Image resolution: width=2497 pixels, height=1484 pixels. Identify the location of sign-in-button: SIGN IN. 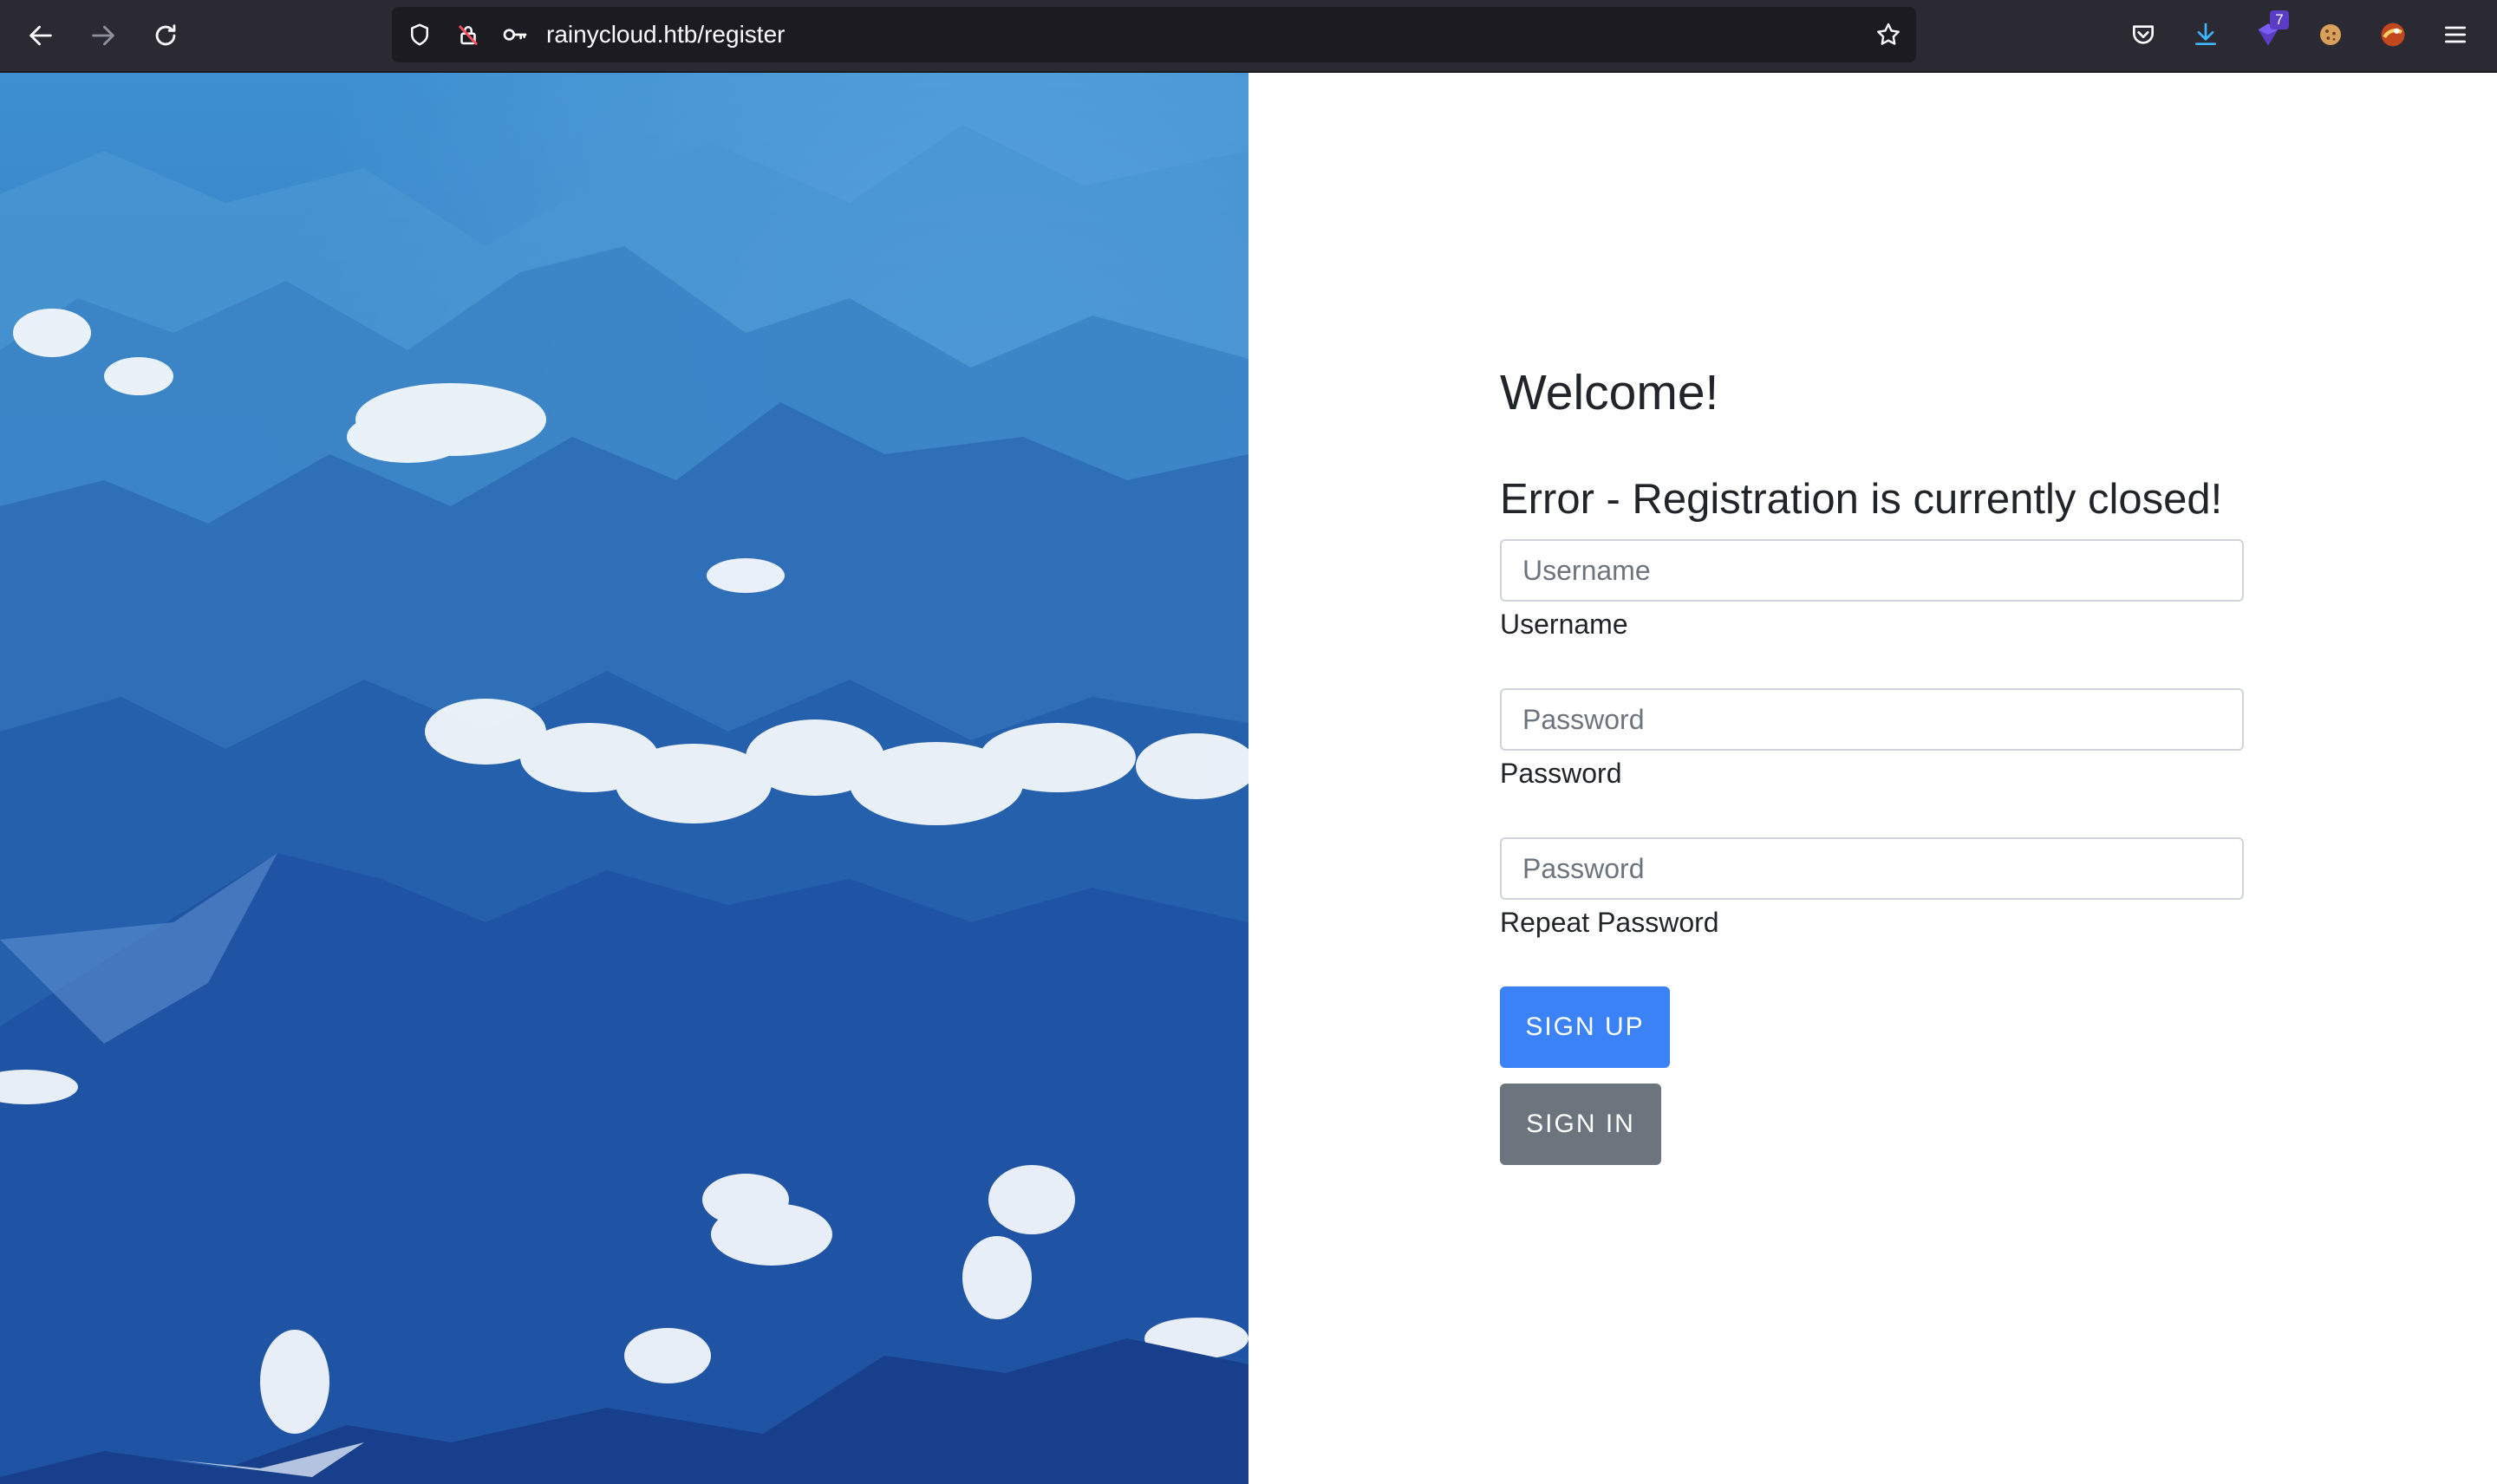
(1580, 1124).